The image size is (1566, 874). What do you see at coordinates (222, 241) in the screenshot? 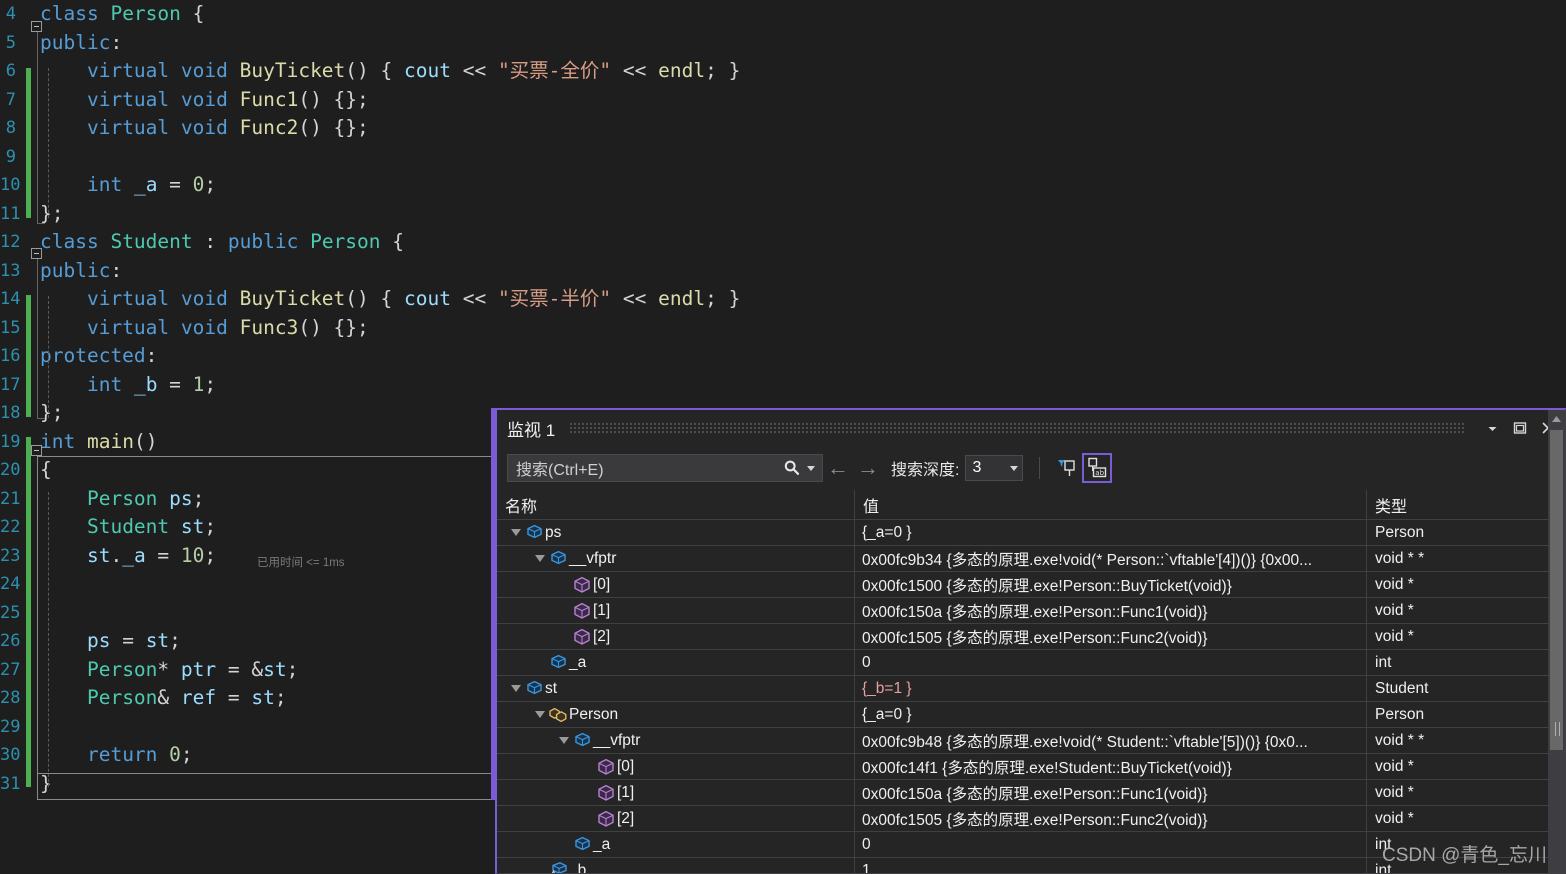
I see `code-line-text: class Student : public Person {` at bounding box center [222, 241].